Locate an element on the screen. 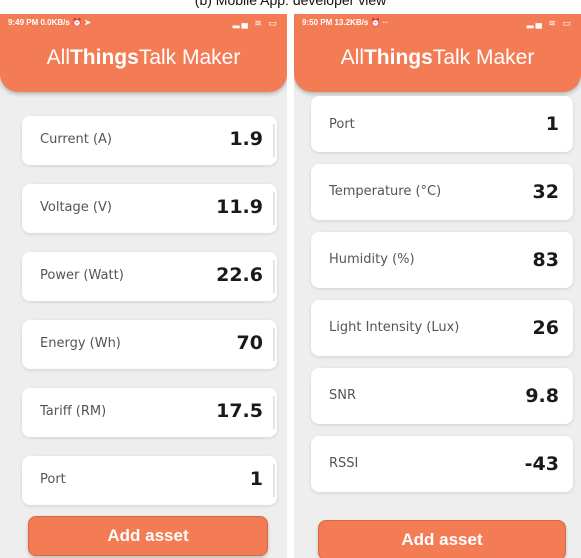 The width and height of the screenshot is (581, 558). asset-label: Power (Watt) is located at coordinates (82, 275).